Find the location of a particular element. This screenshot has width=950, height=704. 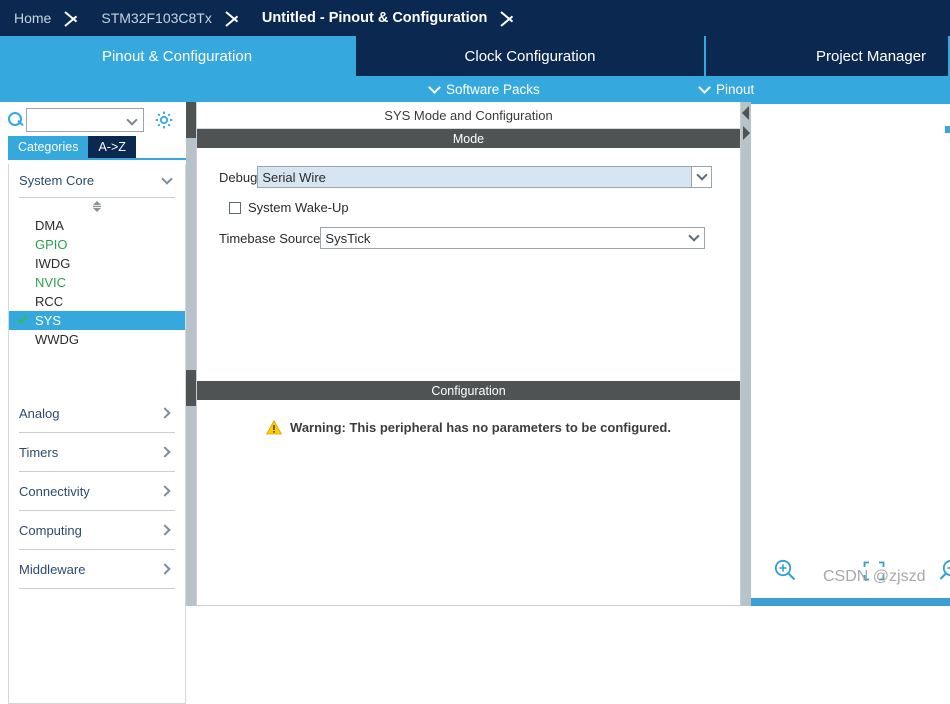

sub-nav-bar: Software Packs Pinout is located at coordinates (475, 89).